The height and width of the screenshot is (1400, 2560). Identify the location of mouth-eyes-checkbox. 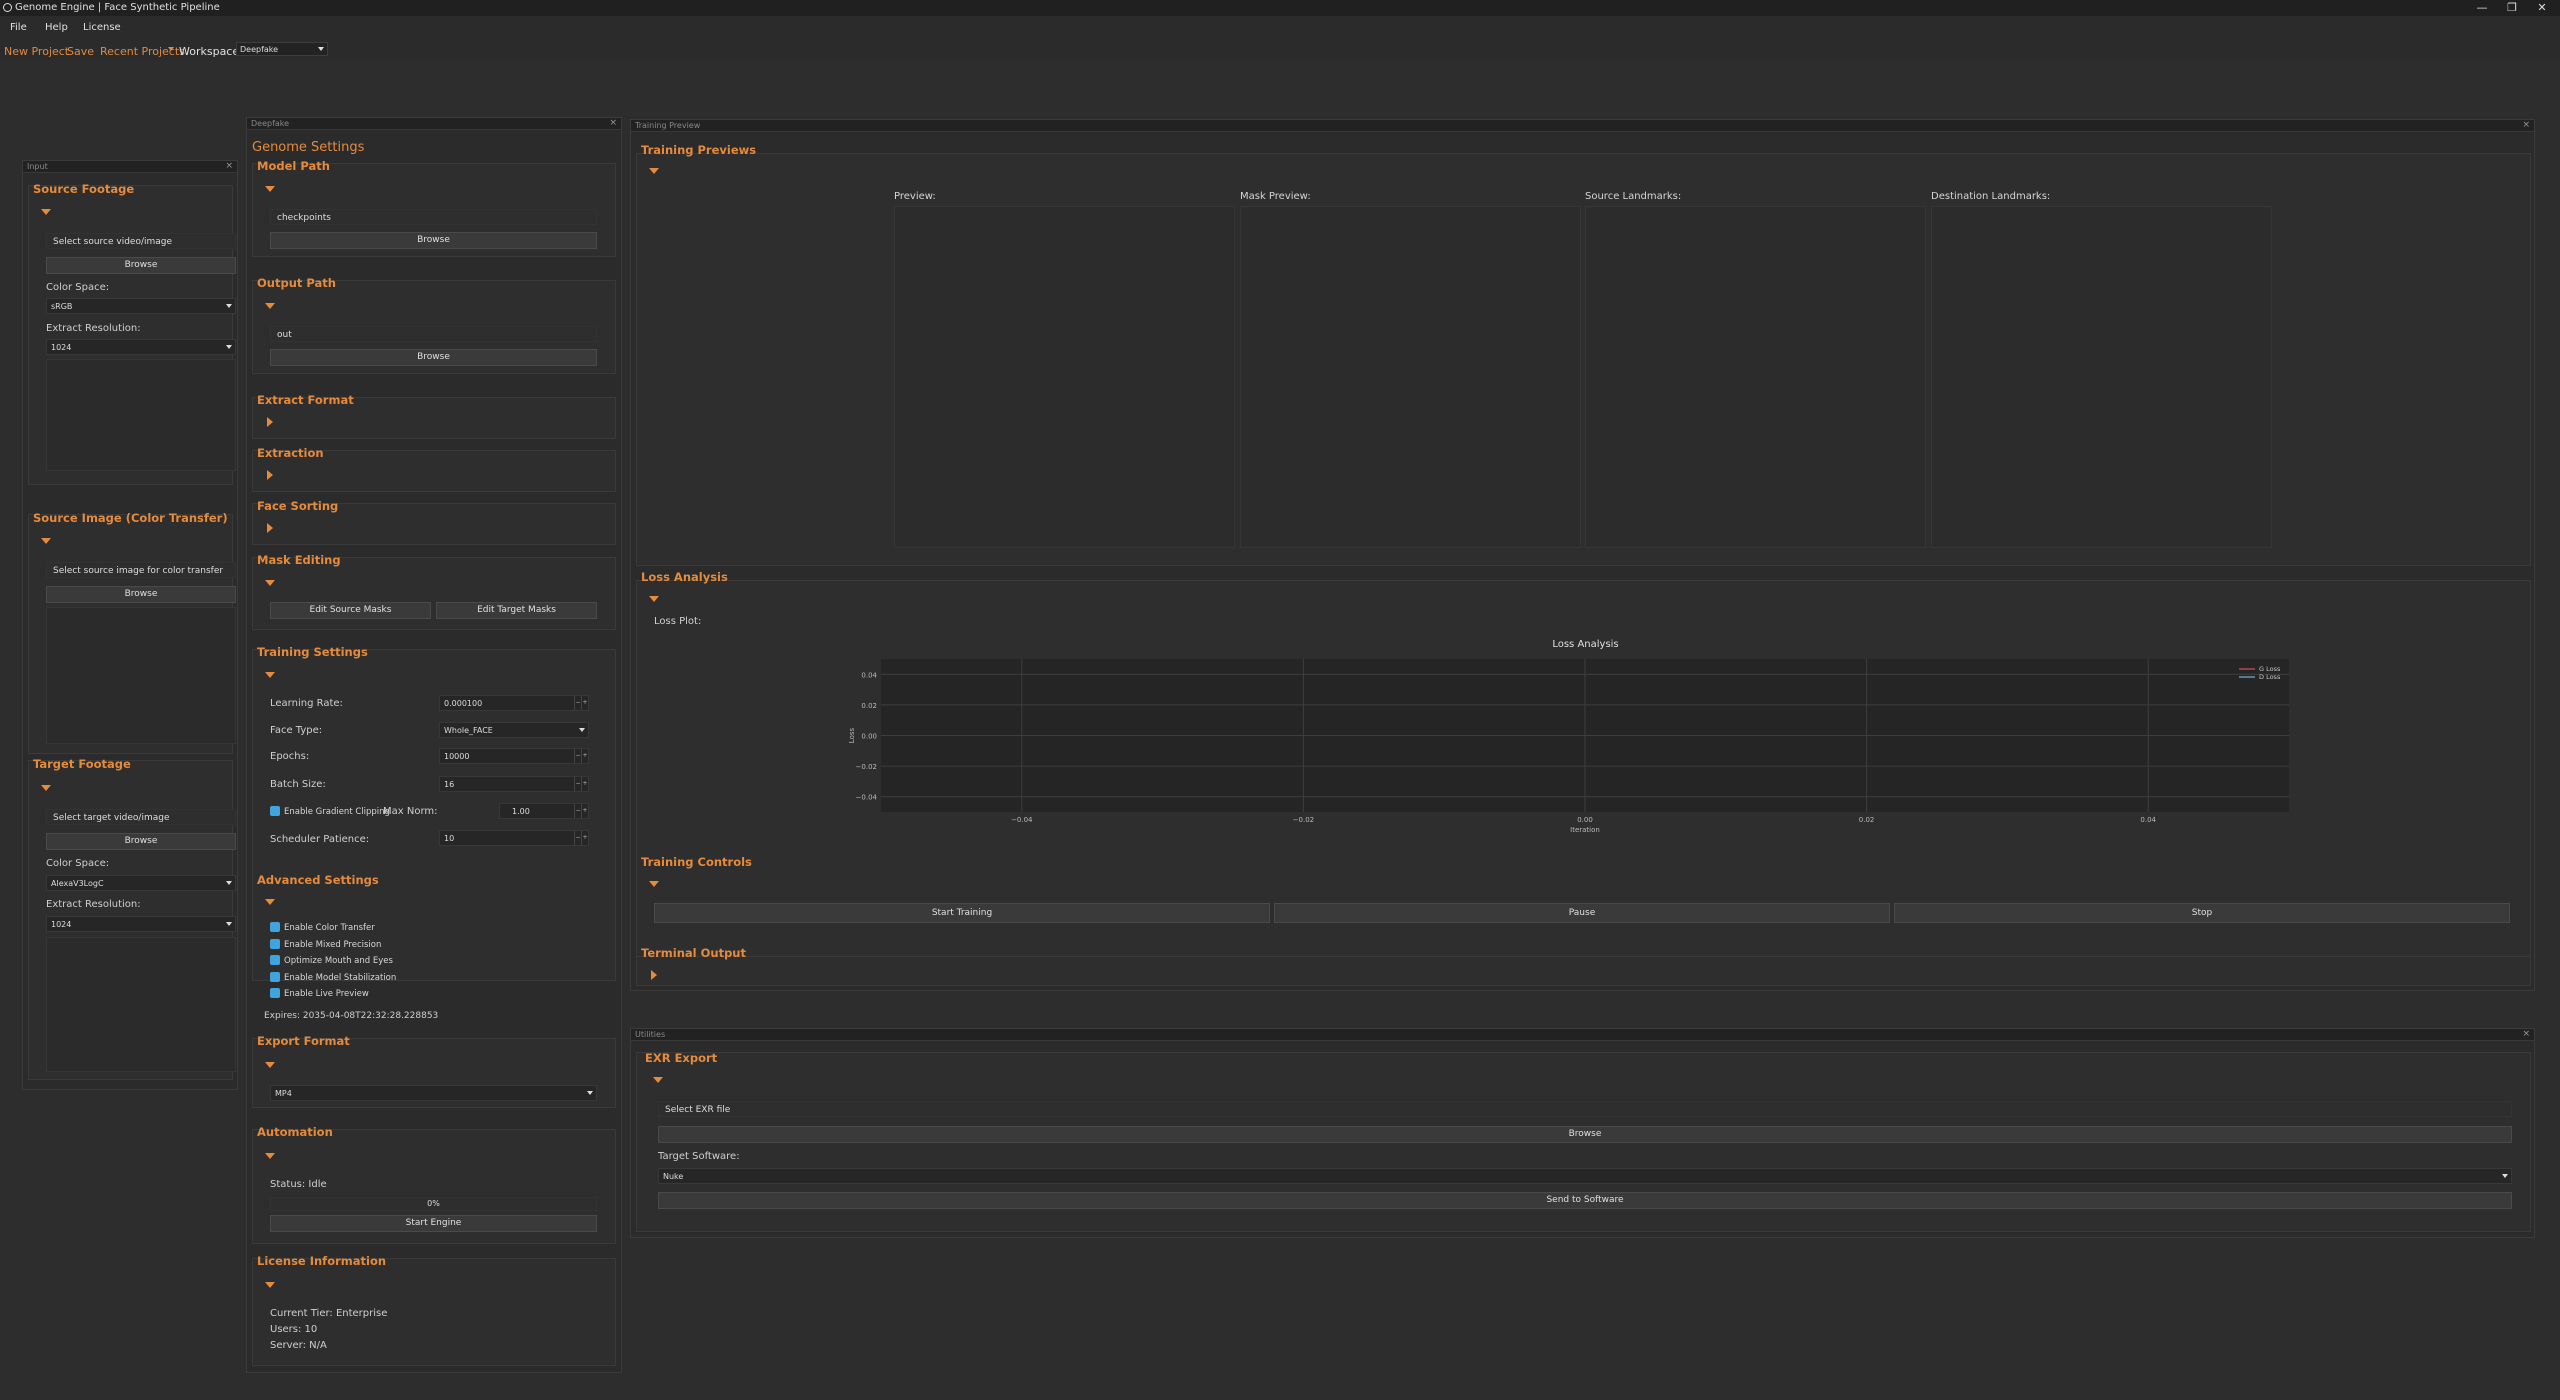
(275, 960).